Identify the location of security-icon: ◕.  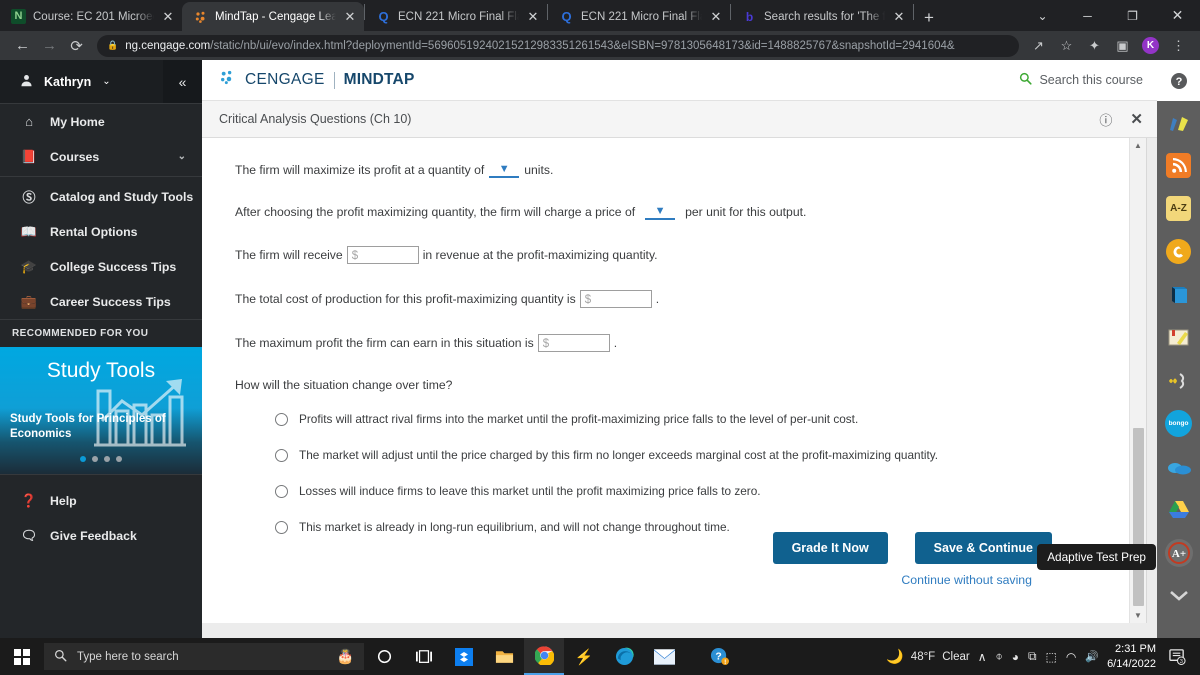
(1015, 657).